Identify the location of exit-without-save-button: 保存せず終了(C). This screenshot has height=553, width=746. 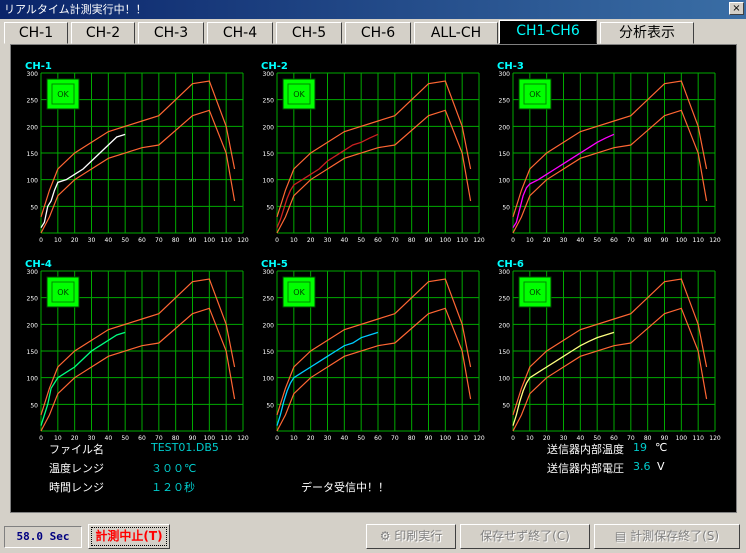
(525, 536).